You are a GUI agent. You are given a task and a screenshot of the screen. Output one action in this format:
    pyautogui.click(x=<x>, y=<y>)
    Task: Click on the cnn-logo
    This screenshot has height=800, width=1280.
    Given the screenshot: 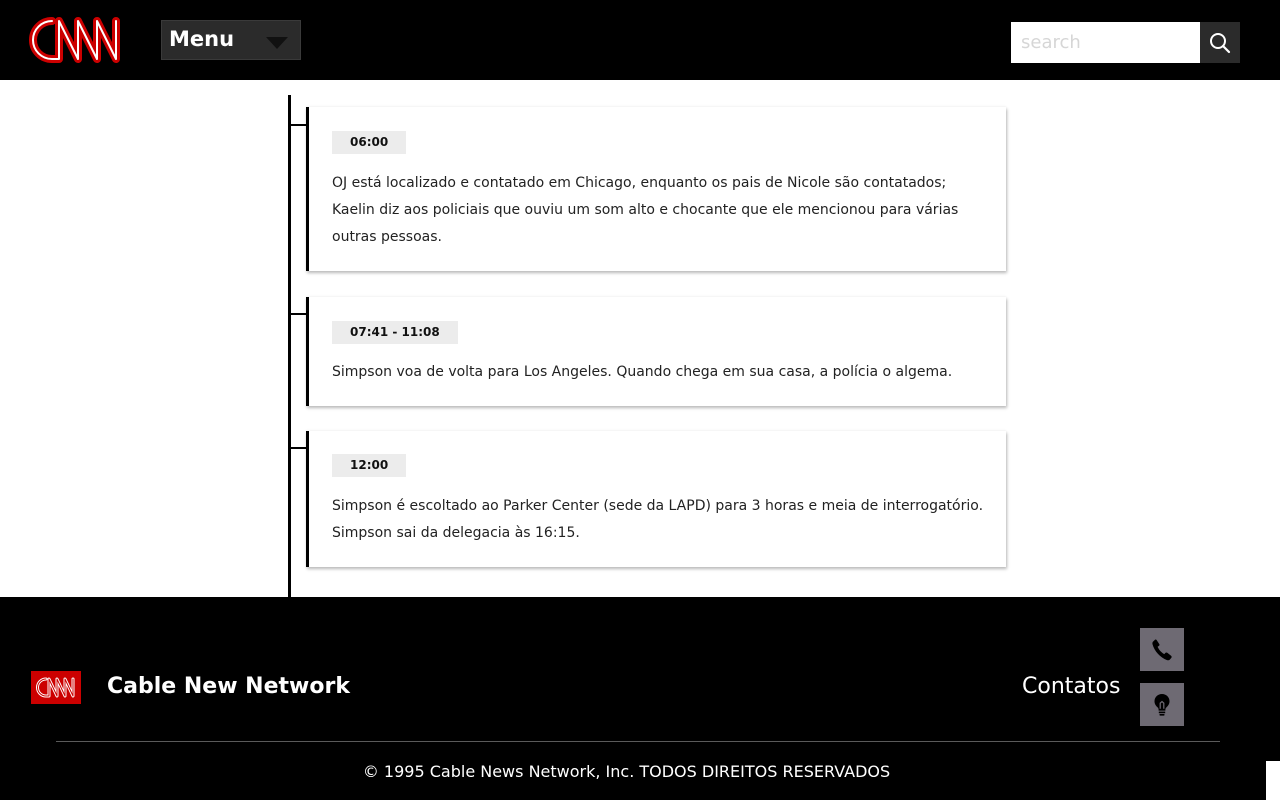 What is the action you would take?
    pyautogui.click(x=80, y=40)
    